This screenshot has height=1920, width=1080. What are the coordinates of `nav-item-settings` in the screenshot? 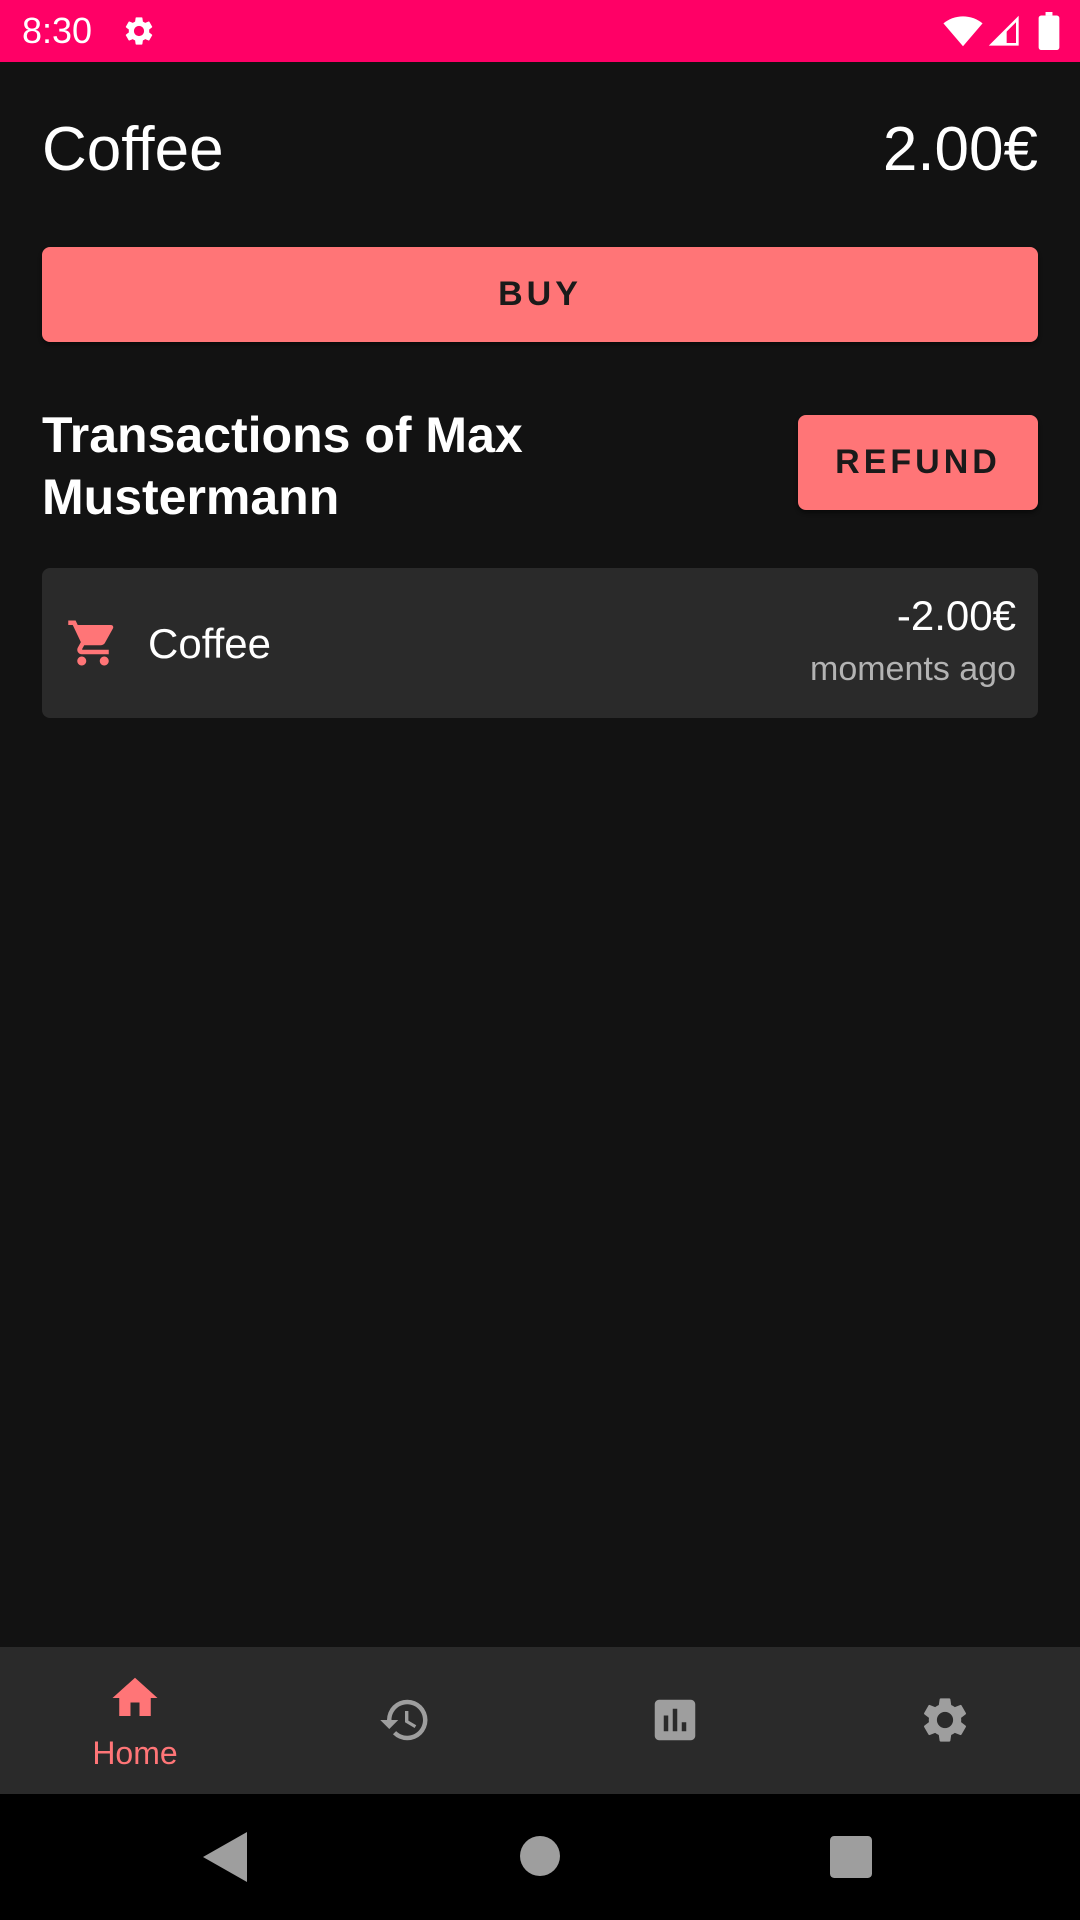 It's located at (945, 1720).